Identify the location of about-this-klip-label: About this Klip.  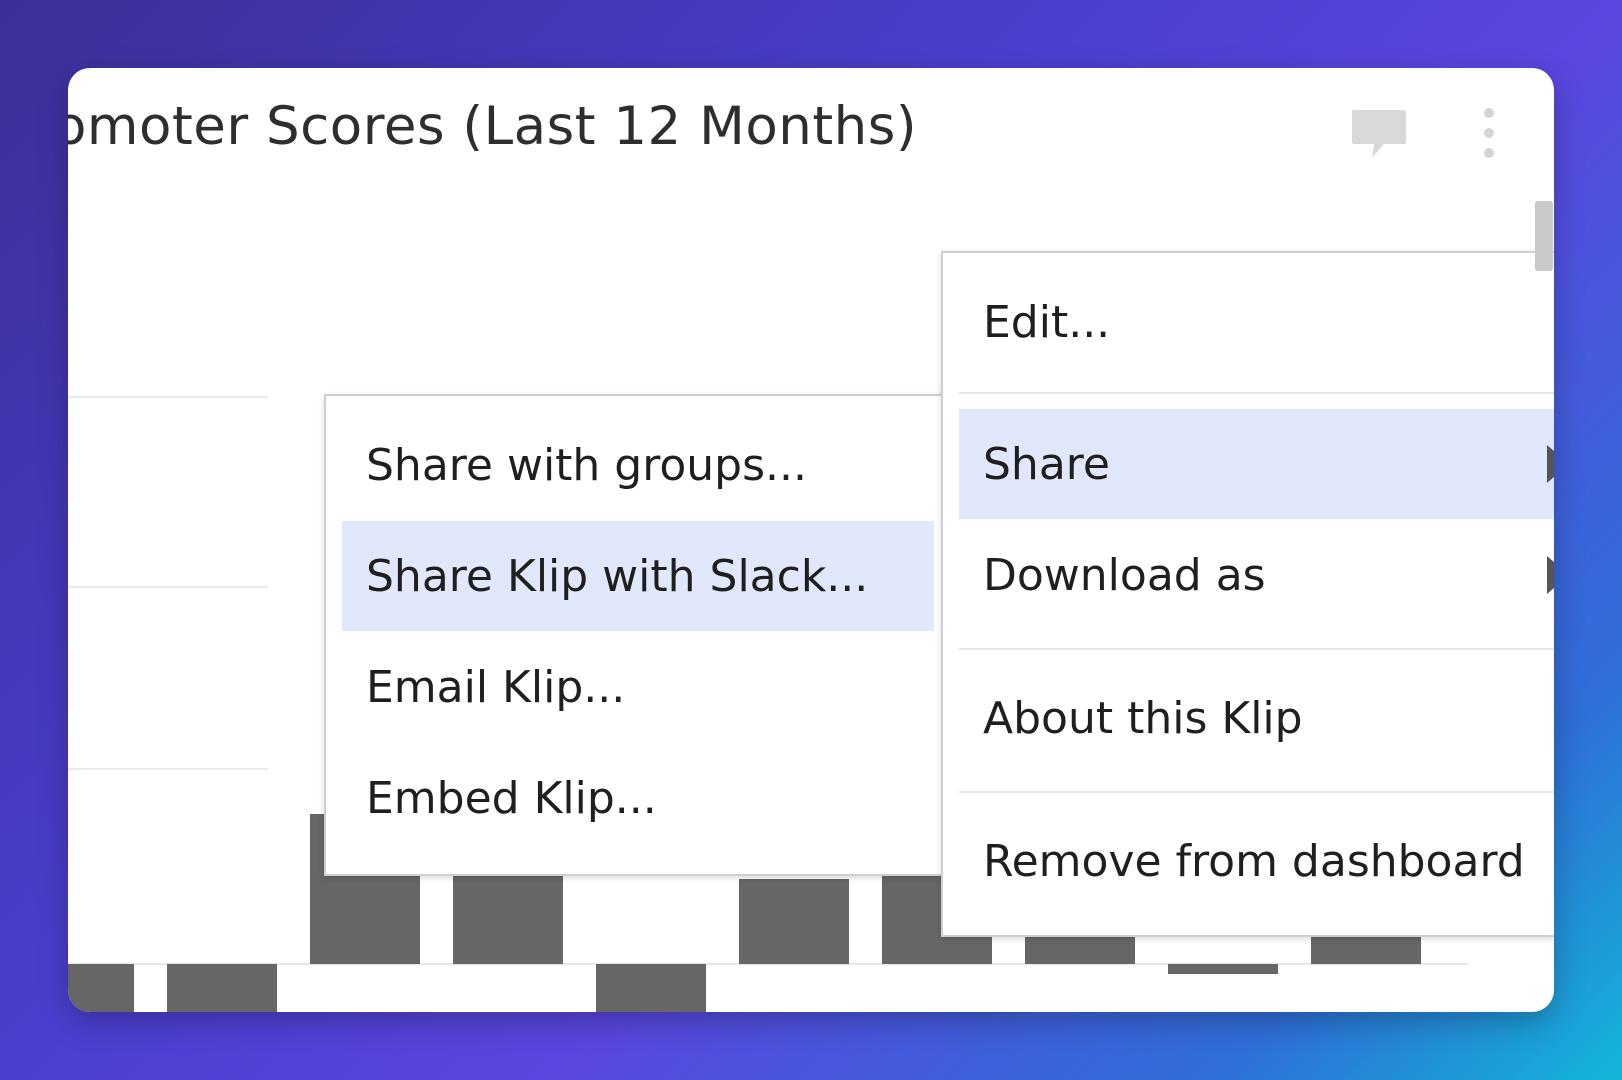
(1143, 718).